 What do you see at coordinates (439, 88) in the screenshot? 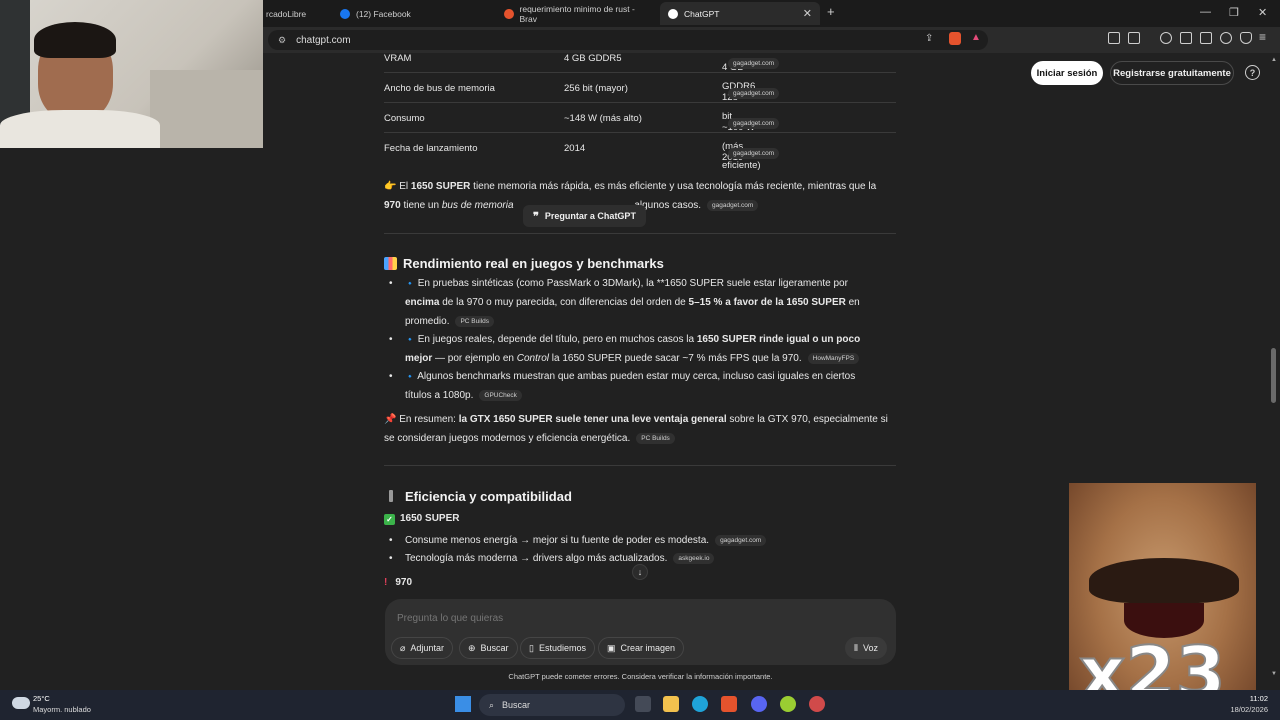
I see `row-label: Ancho de bus de memoria` at bounding box center [439, 88].